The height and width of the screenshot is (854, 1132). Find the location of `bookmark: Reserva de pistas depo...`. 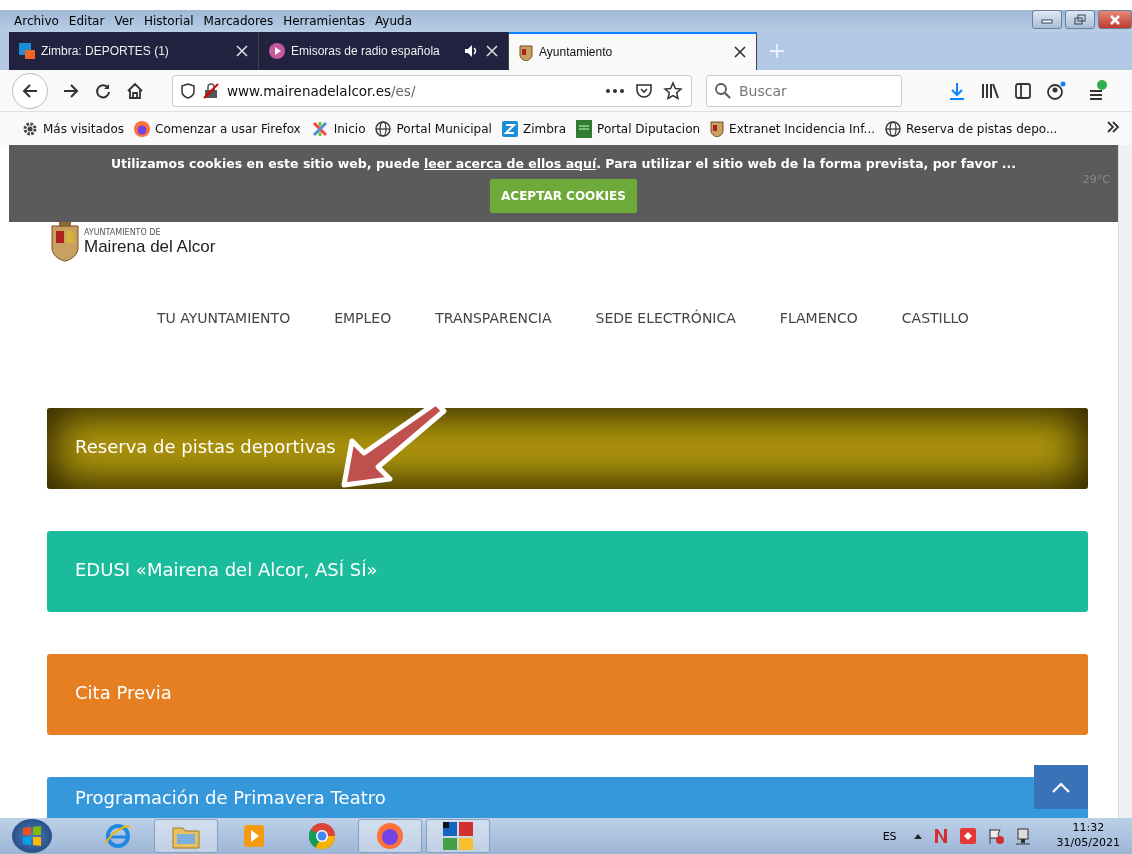

bookmark: Reserva de pistas depo... is located at coordinates (971, 128).